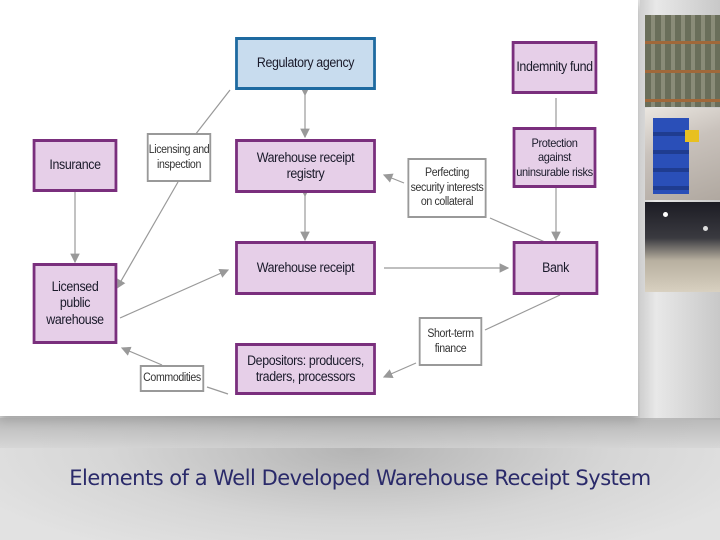 This screenshot has width=720, height=540. What do you see at coordinates (141, 356) in the screenshot?
I see `arrow-commodities-warehouse` at bounding box center [141, 356].